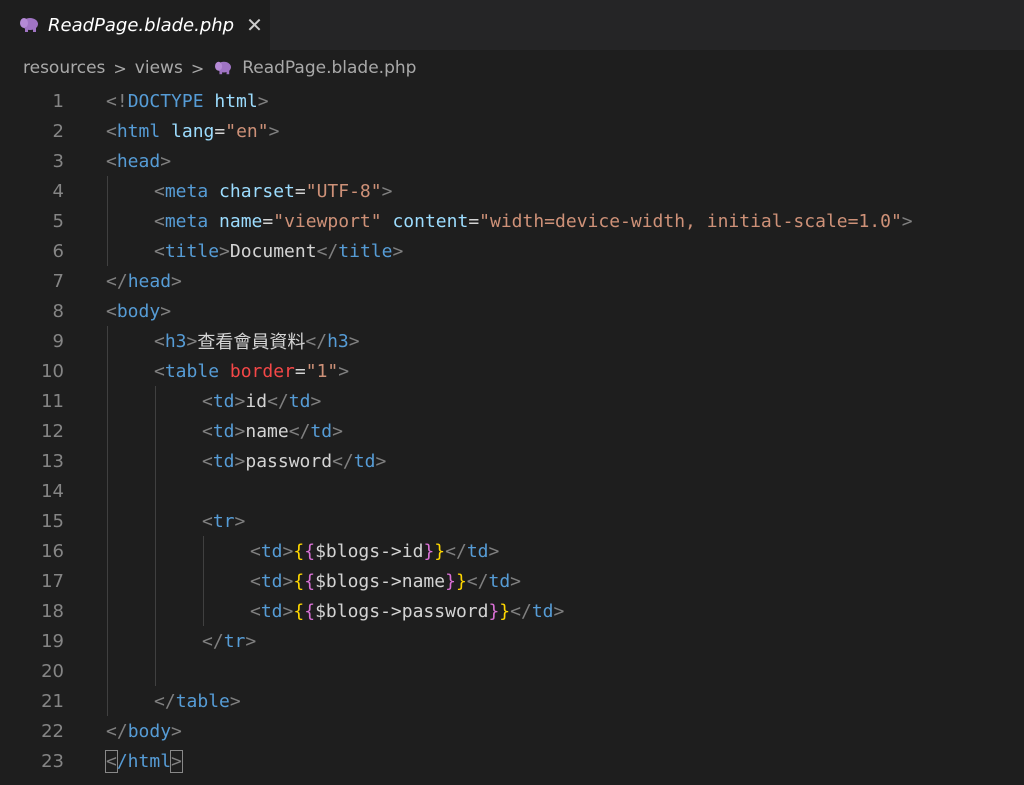 The height and width of the screenshot is (785, 1024). Describe the element at coordinates (52, 581) in the screenshot. I see `line-number: 17` at that location.